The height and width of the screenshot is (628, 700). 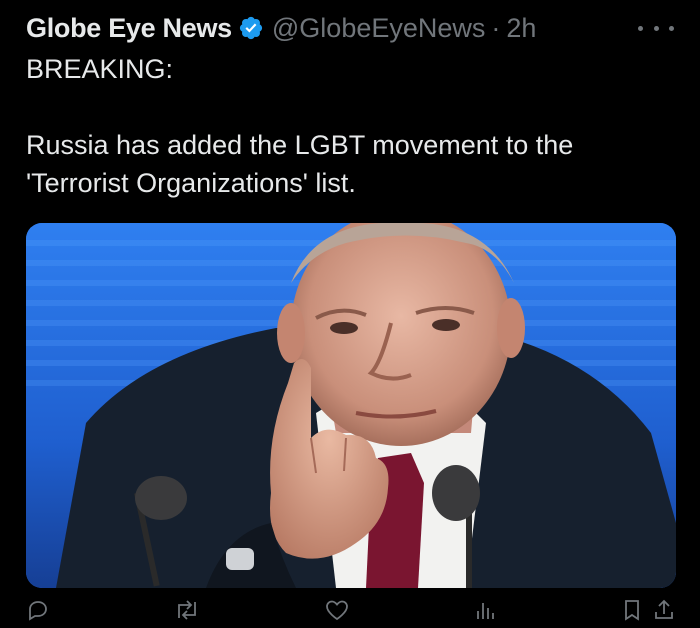 I want to click on retweet-icon, so click(x=187, y=610).